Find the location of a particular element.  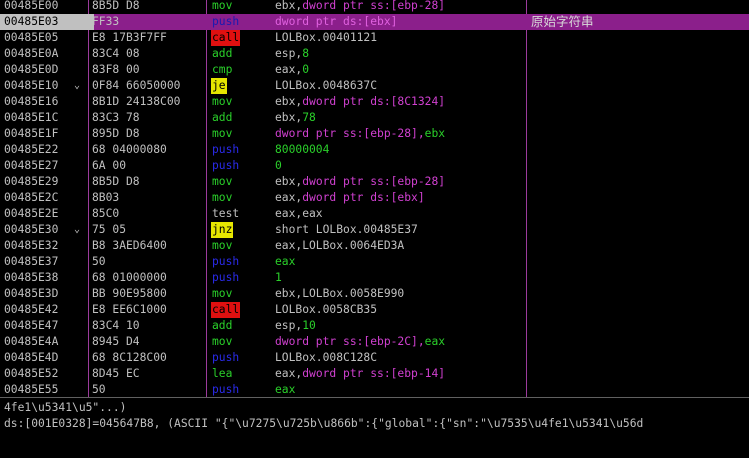

disasm-row: 00485E0A 83C4 08 add esp,8 is located at coordinates (374, 54).